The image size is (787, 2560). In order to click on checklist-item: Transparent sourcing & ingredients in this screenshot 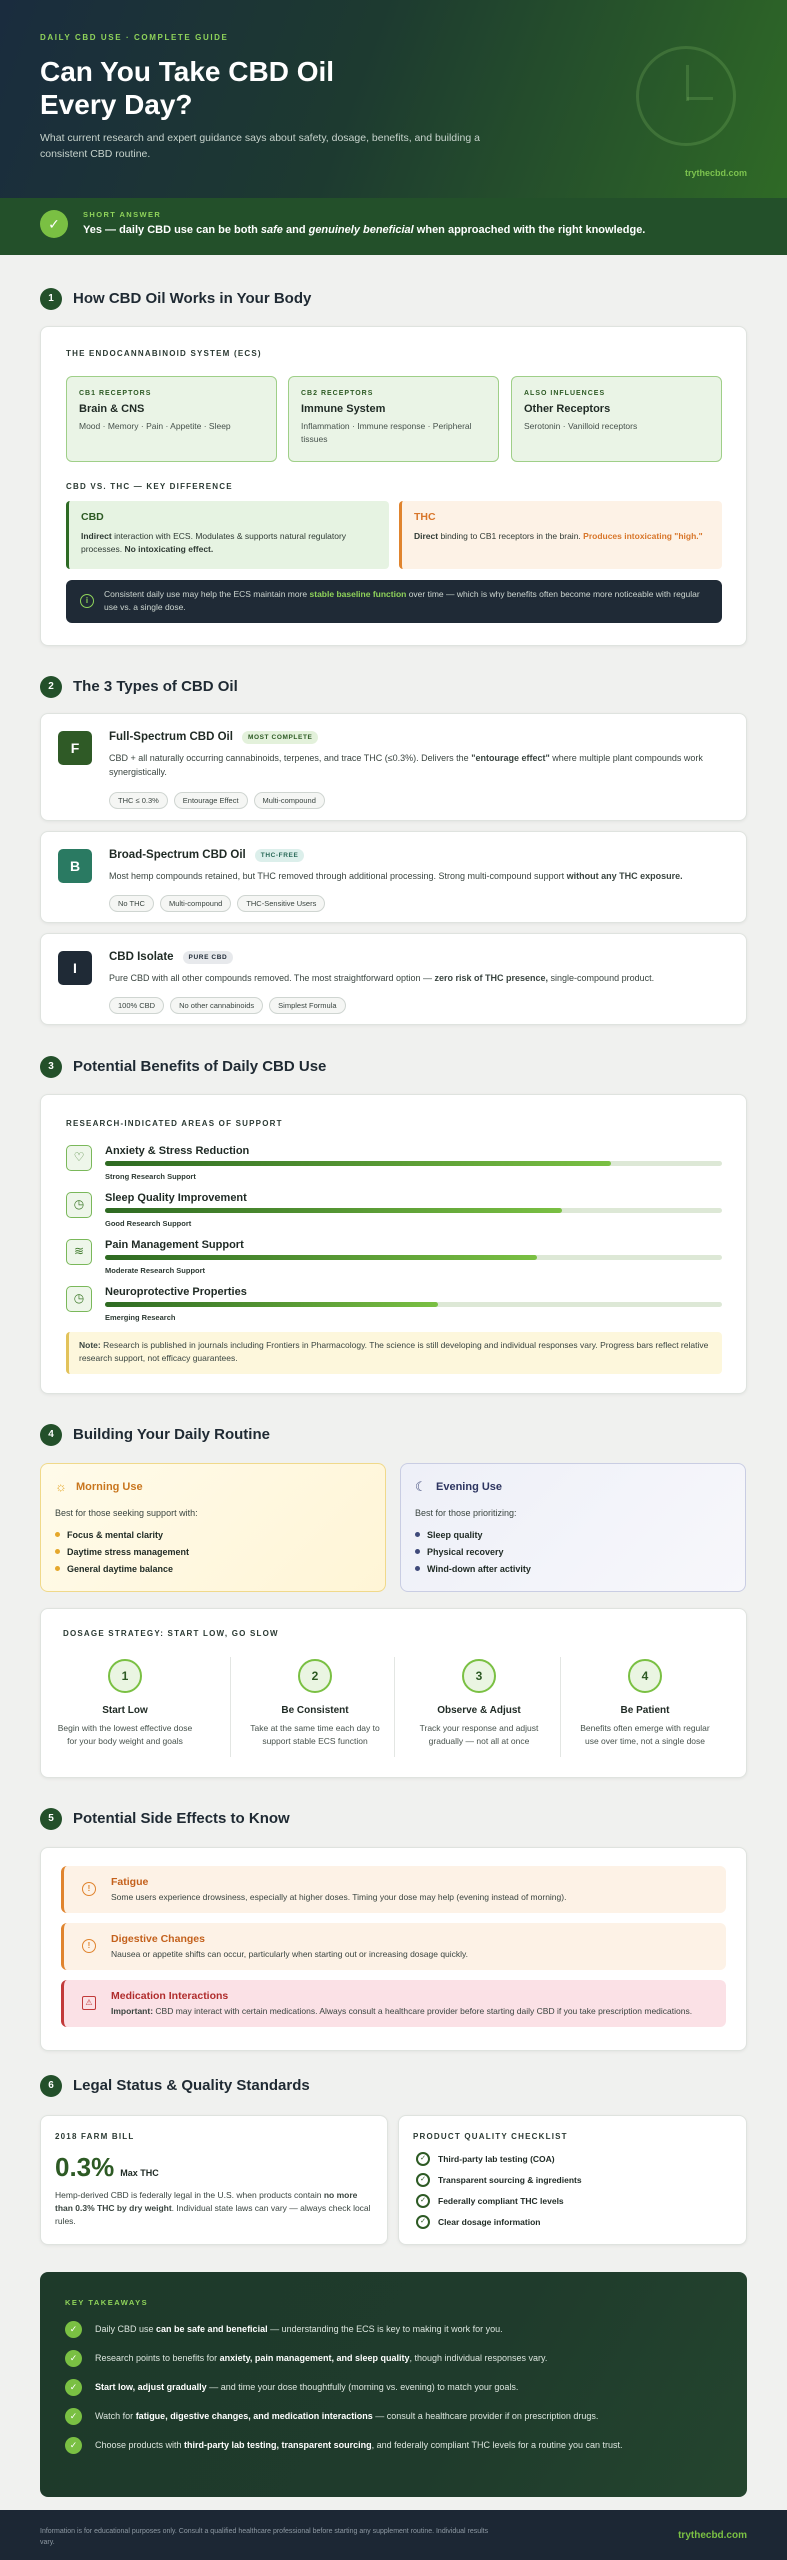, I will do `click(510, 2180)`.